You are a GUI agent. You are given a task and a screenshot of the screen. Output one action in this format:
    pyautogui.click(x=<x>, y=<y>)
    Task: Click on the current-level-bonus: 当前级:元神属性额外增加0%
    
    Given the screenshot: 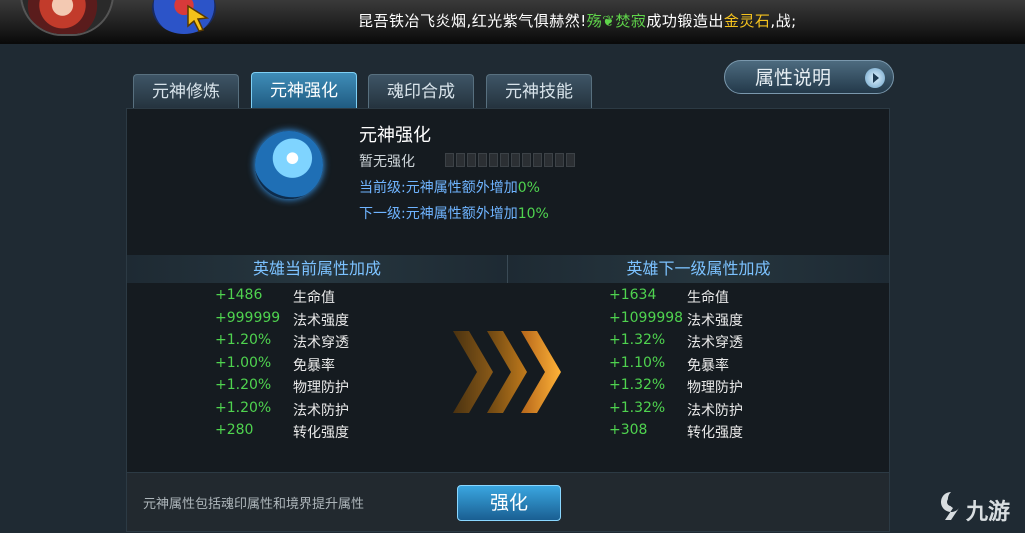 What is the action you would take?
    pyautogui.click(x=449, y=187)
    